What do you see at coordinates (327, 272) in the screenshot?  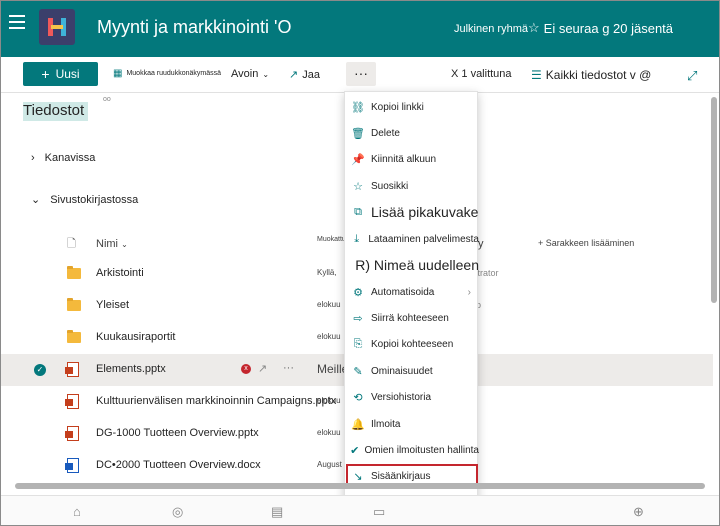 I see `modified-value: Kyllä,` at bounding box center [327, 272].